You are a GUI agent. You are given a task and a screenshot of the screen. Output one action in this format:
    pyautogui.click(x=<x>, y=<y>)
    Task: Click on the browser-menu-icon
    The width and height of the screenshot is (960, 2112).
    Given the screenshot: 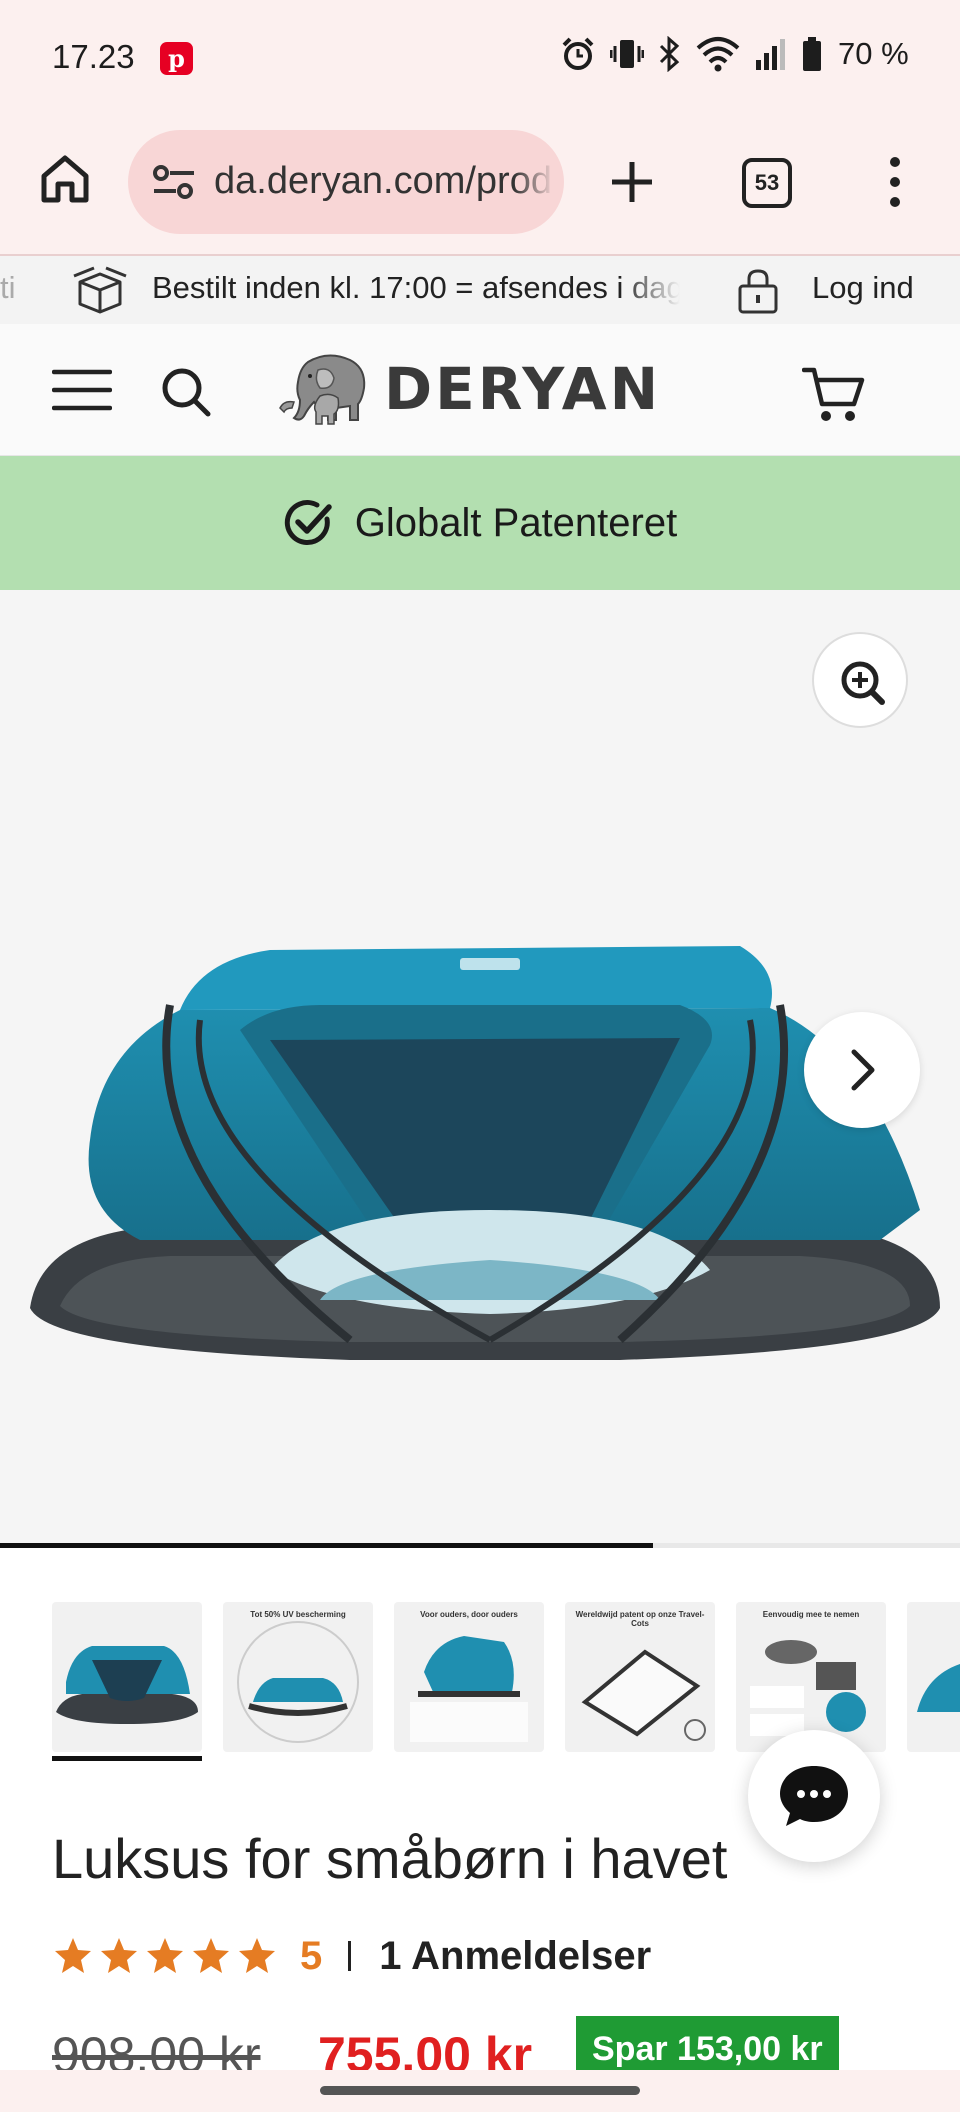 What is the action you would take?
    pyautogui.click(x=895, y=182)
    